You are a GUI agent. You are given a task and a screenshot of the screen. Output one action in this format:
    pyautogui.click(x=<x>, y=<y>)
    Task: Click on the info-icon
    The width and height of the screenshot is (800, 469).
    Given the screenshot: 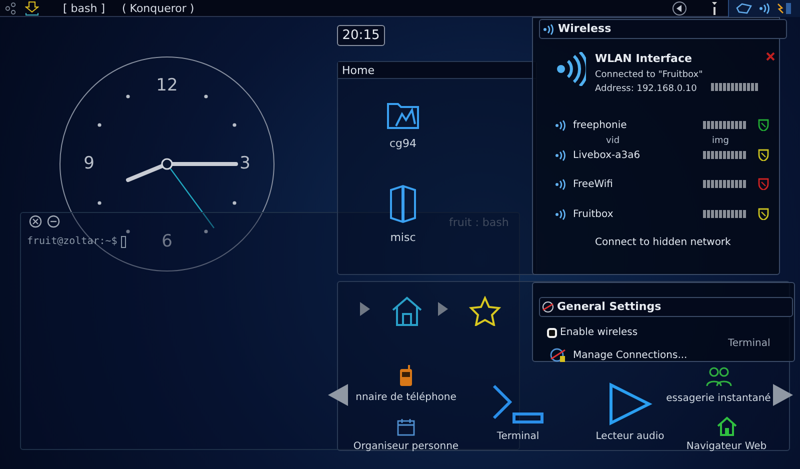 What is the action you would take?
    pyautogui.click(x=714, y=8)
    